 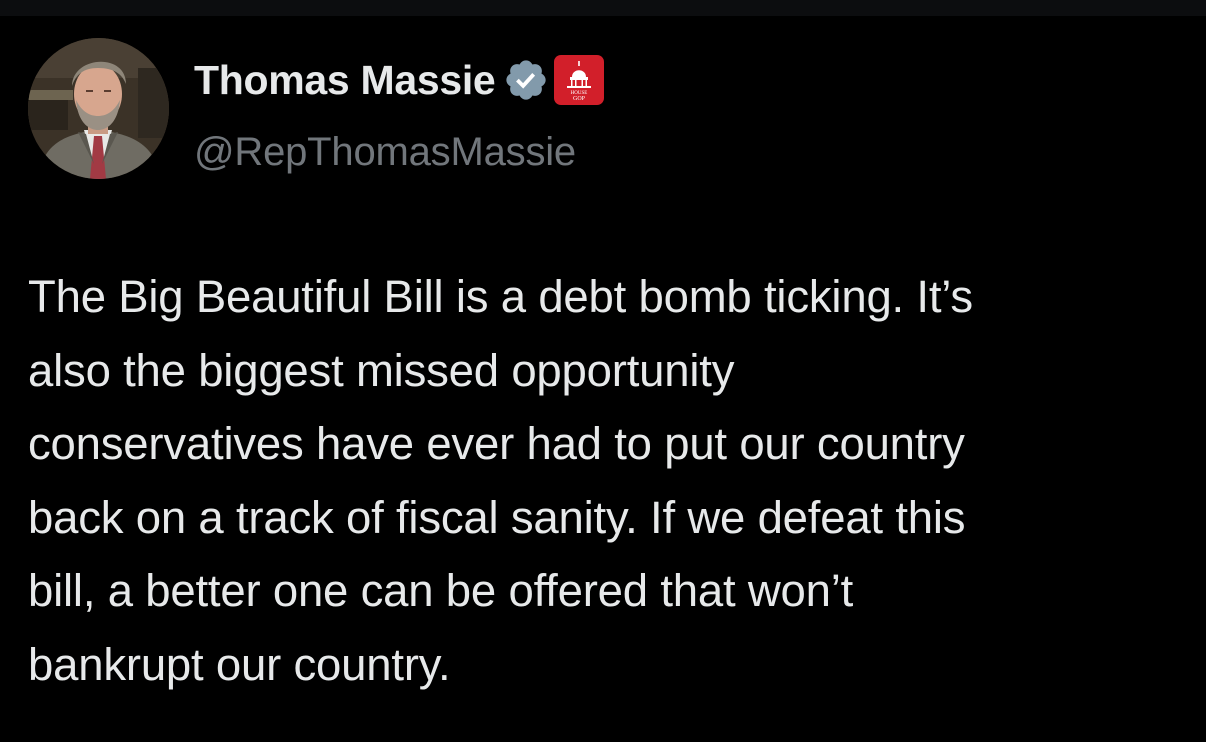 I want to click on author-name-row: Thomas Massie HOUSE GOP, so click(x=399, y=80).